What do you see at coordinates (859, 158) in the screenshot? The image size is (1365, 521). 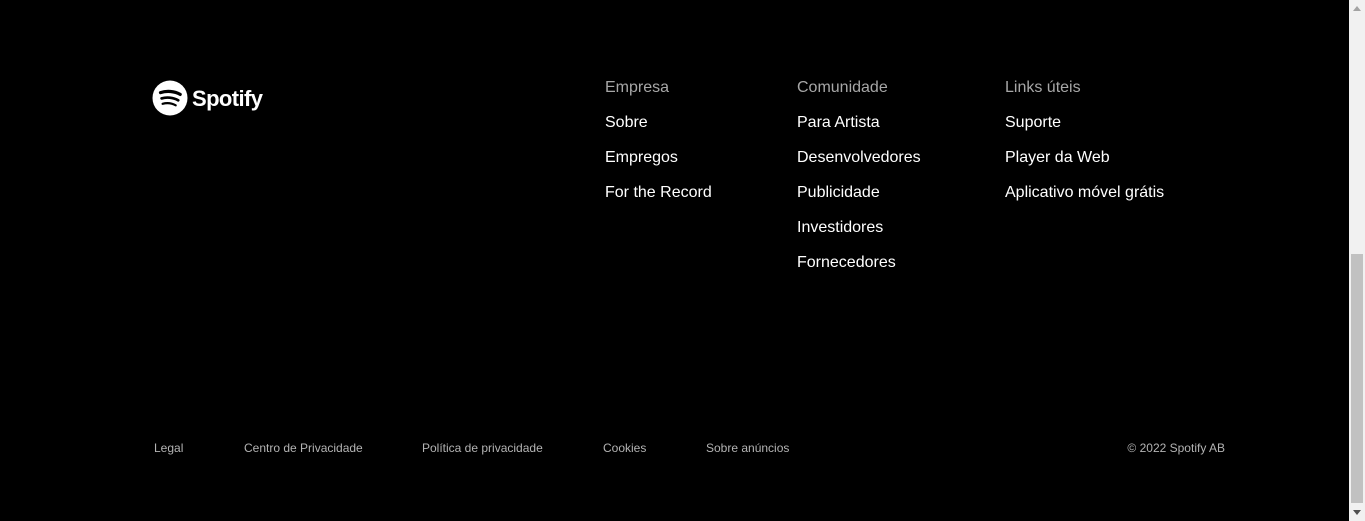 I see `link-desenvolvedores: Desenvolvedores` at bounding box center [859, 158].